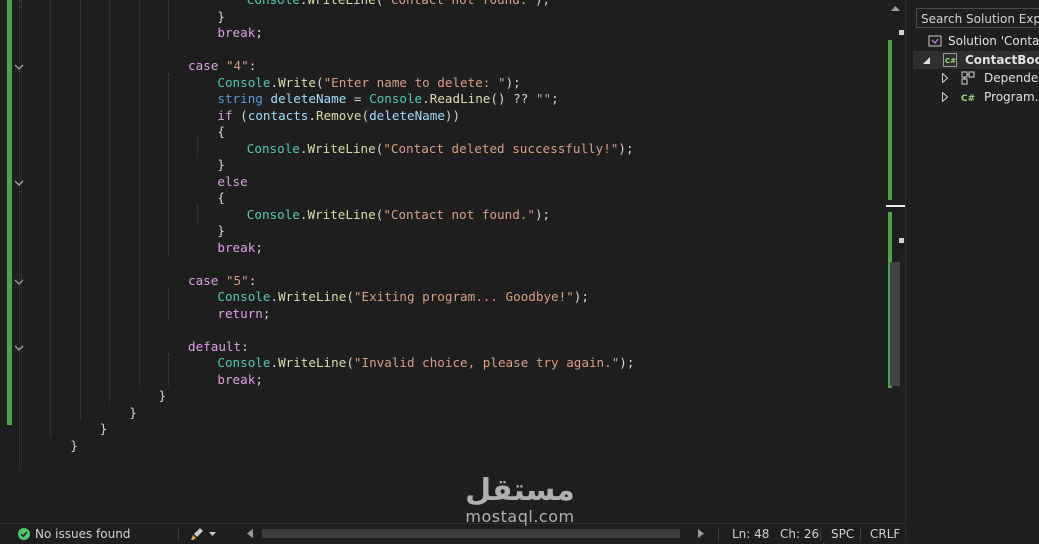 This screenshot has width=1039, height=544. What do you see at coordinates (895, 324) in the screenshot?
I see `scrollbar-thumb` at bounding box center [895, 324].